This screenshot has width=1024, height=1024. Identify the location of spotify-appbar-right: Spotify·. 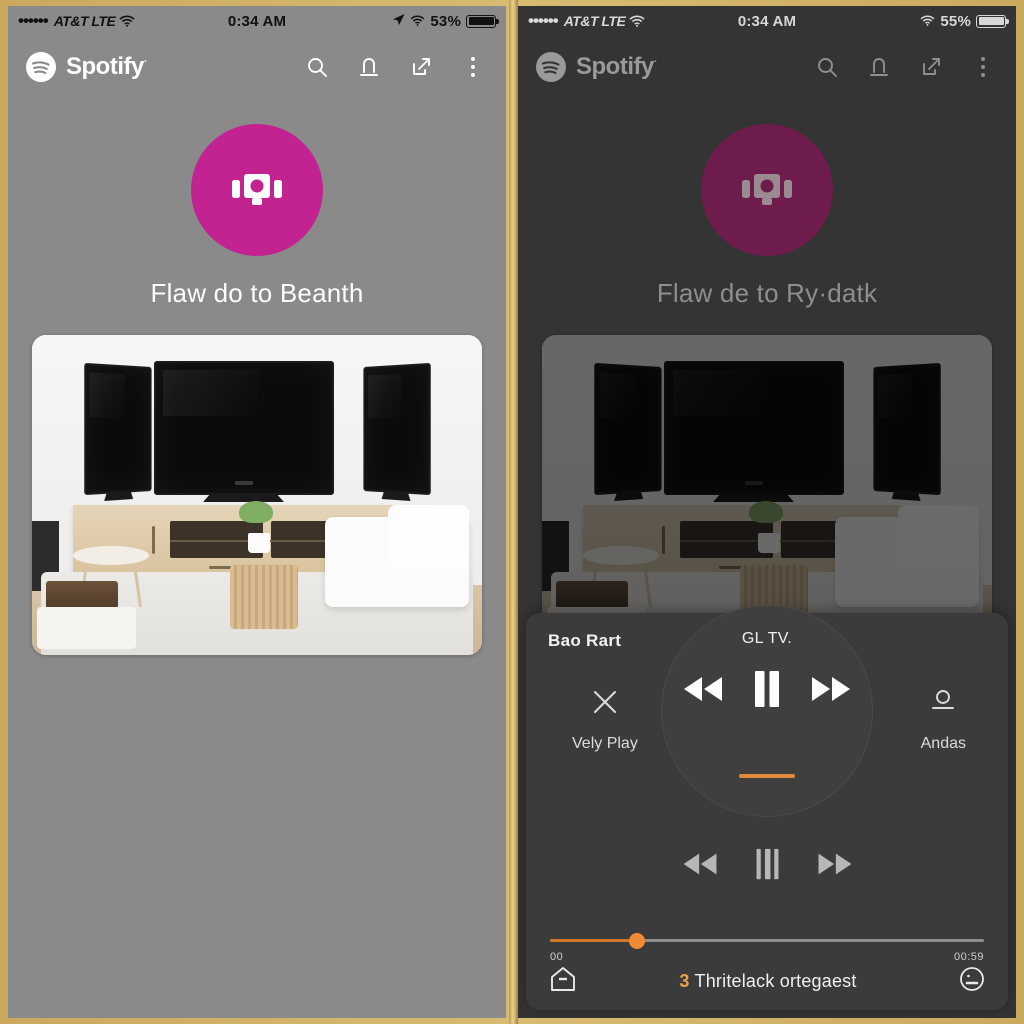
(767, 67).